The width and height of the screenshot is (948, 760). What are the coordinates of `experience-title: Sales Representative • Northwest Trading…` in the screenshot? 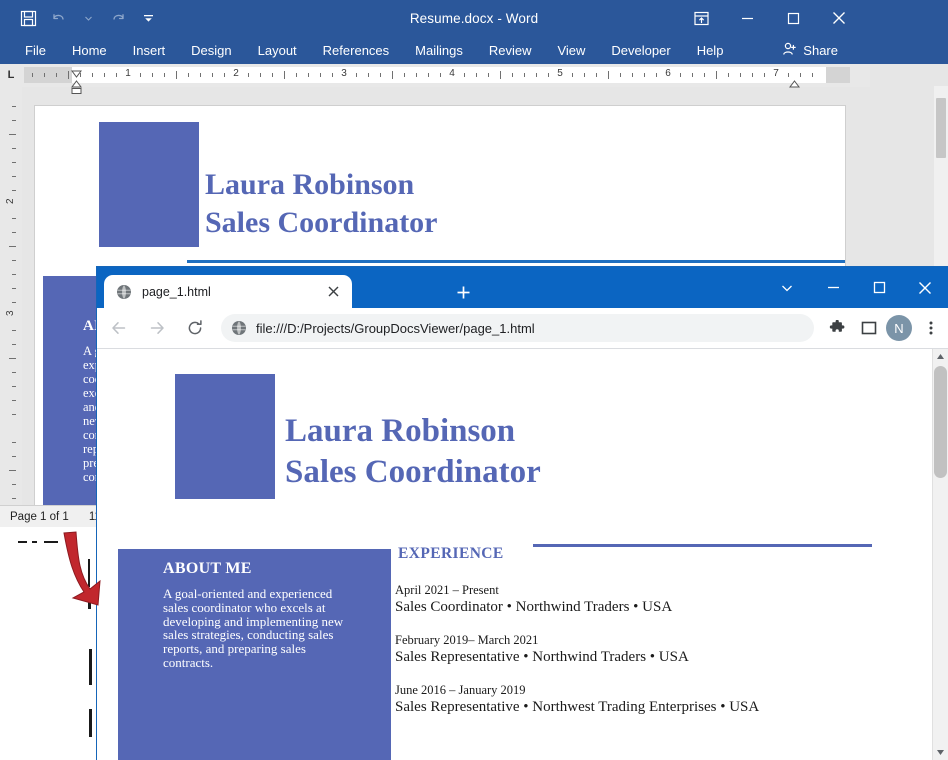 It's located at (577, 707).